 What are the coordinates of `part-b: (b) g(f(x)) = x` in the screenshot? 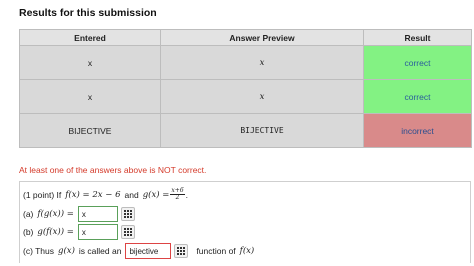 It's located at (79, 232).